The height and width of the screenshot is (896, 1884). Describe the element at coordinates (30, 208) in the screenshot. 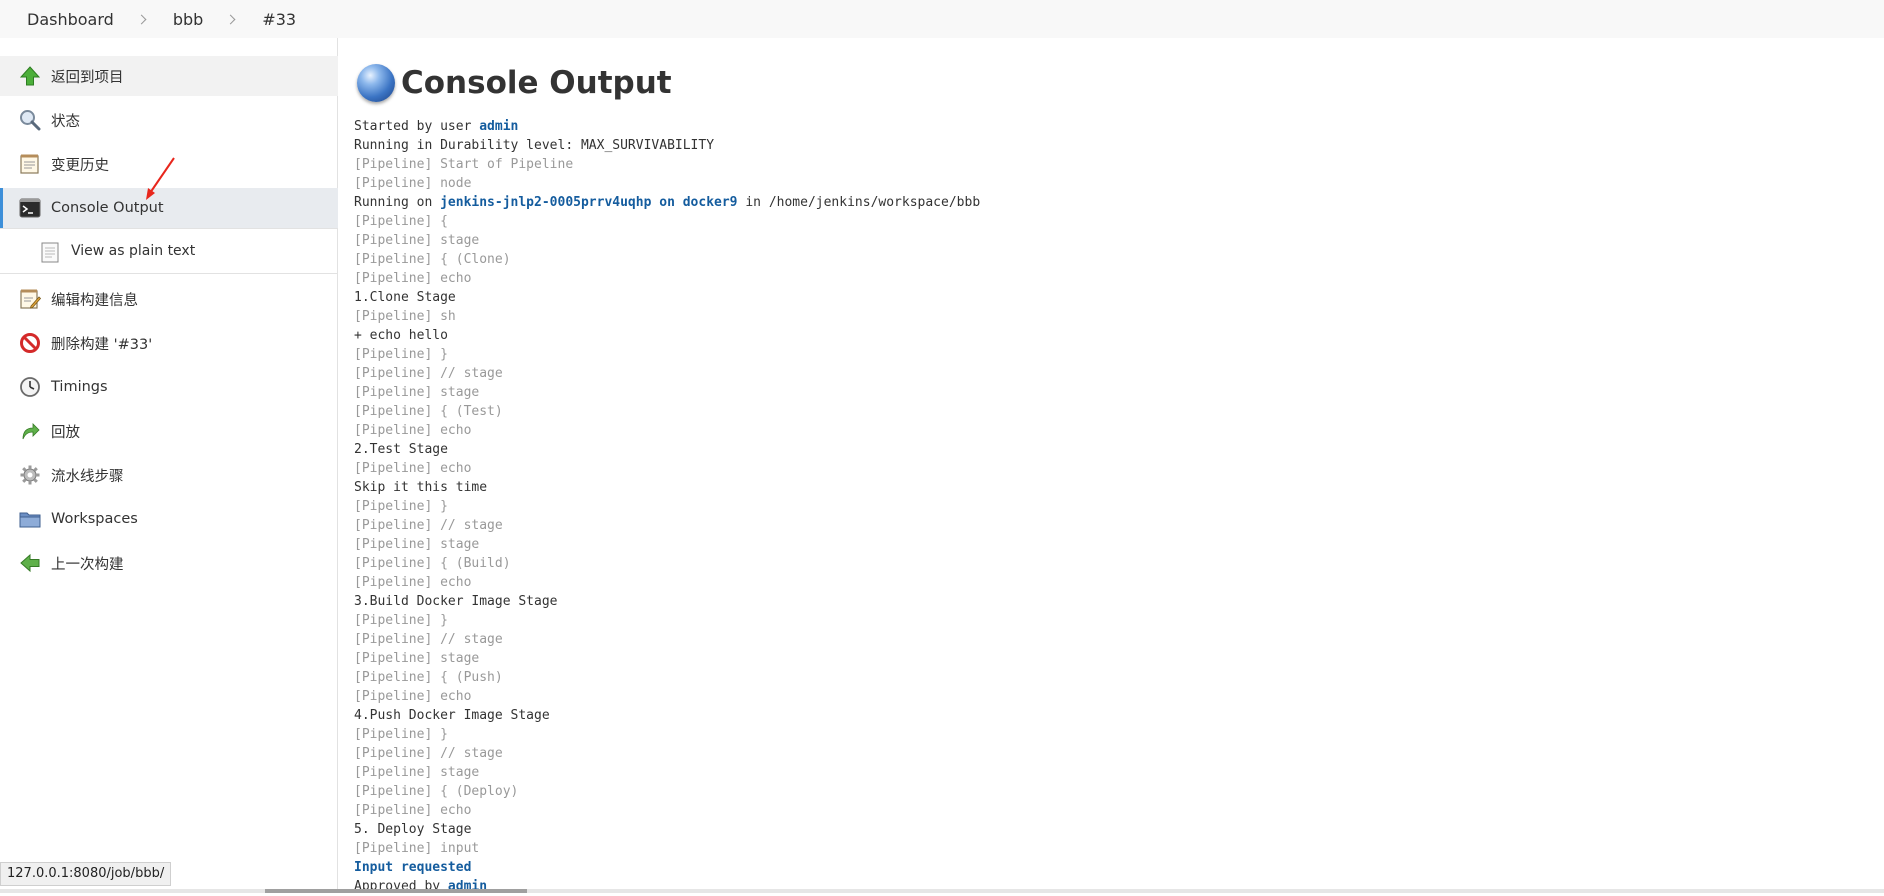

I see `terminal-icon` at that location.